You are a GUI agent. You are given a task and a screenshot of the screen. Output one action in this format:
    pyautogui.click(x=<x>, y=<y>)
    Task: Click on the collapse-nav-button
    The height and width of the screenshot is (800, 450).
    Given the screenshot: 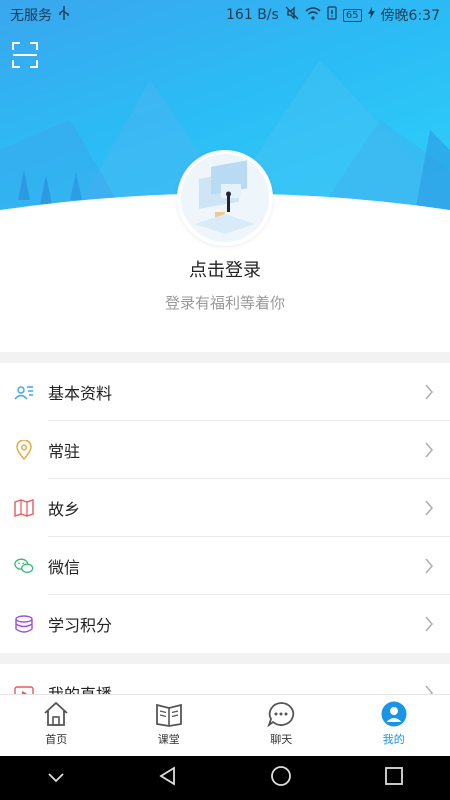 What is the action you would take?
    pyautogui.click(x=56, y=778)
    